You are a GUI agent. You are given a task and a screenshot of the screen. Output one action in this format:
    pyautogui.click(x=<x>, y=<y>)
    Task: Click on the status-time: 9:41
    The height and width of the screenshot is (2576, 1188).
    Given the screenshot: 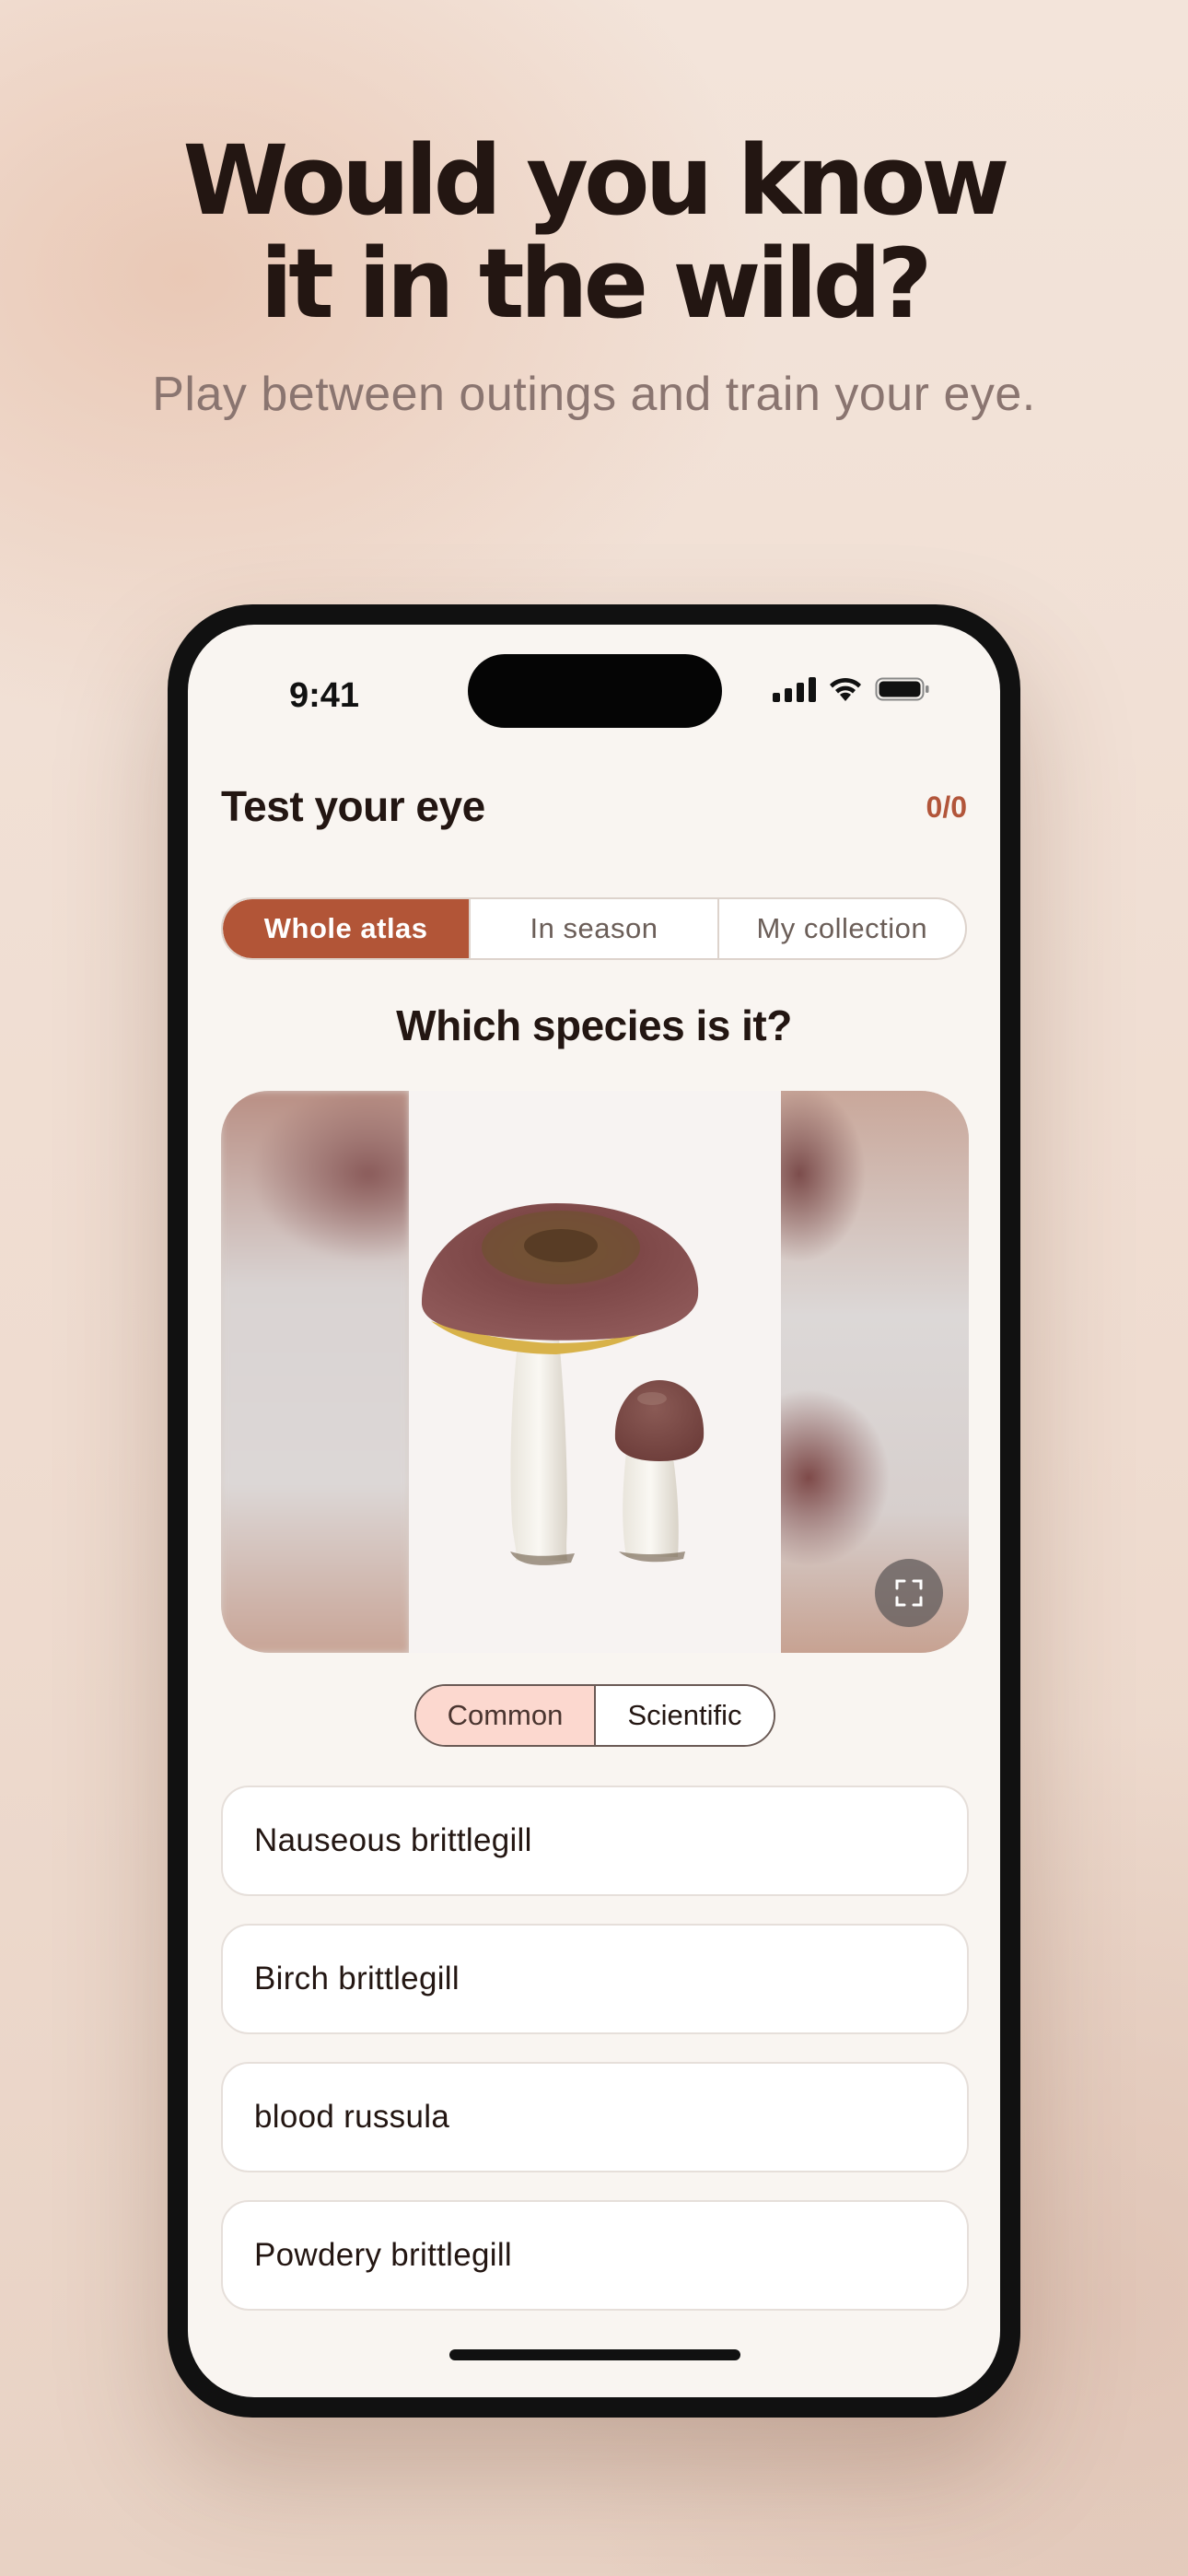 What is the action you would take?
    pyautogui.click(x=324, y=695)
    